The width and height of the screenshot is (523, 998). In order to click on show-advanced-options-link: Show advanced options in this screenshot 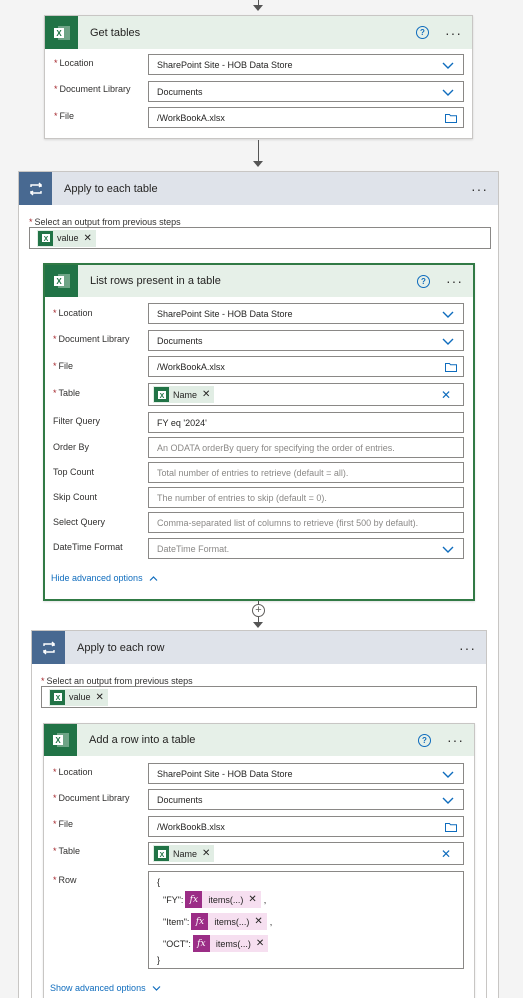, I will do `click(105, 988)`.